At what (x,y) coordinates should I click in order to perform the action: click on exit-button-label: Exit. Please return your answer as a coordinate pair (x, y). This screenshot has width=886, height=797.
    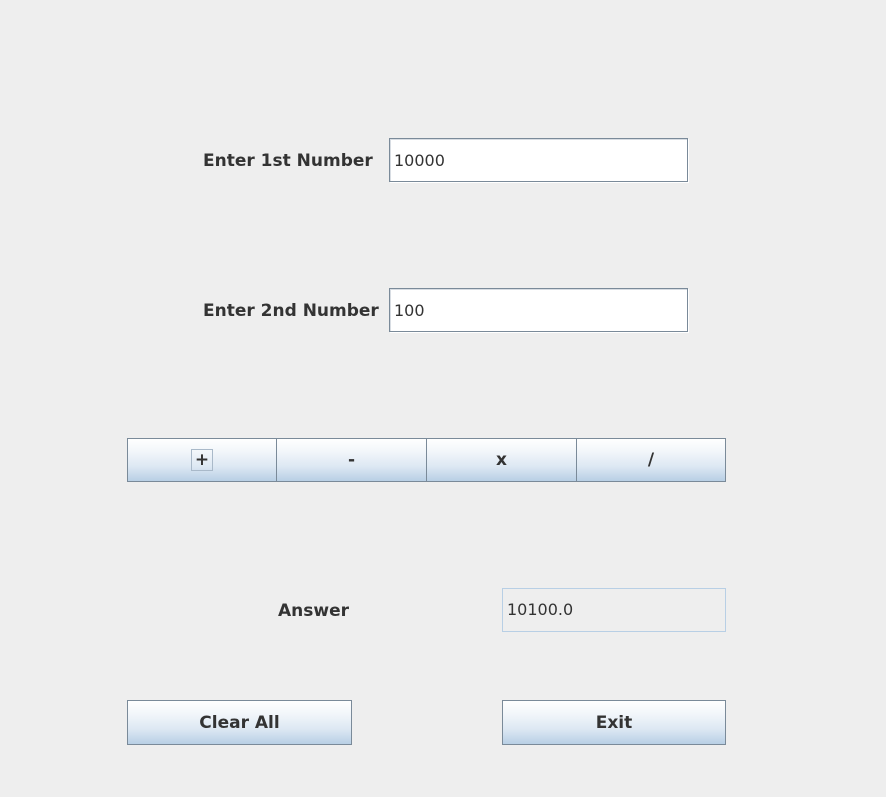
    Looking at the image, I should click on (614, 722).